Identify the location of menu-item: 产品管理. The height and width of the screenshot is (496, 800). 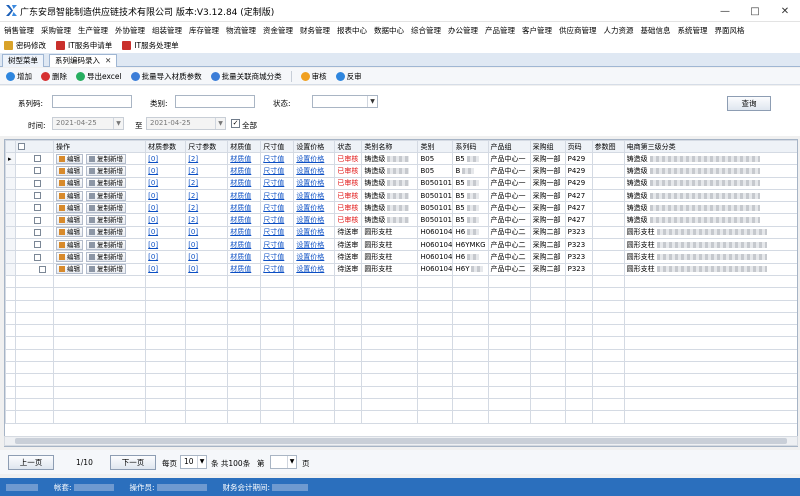
(500, 30).